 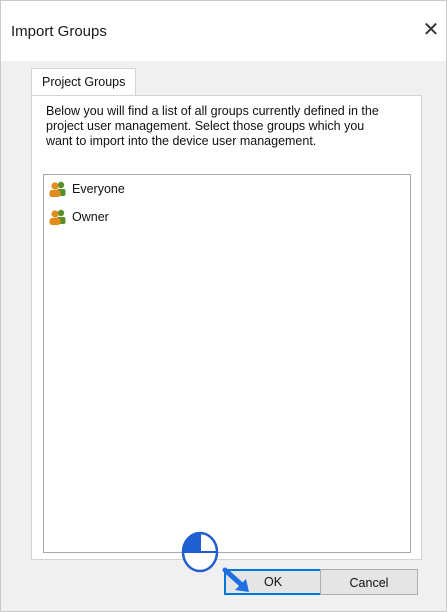 I want to click on dialog-title: Import Groups, so click(x=59, y=31).